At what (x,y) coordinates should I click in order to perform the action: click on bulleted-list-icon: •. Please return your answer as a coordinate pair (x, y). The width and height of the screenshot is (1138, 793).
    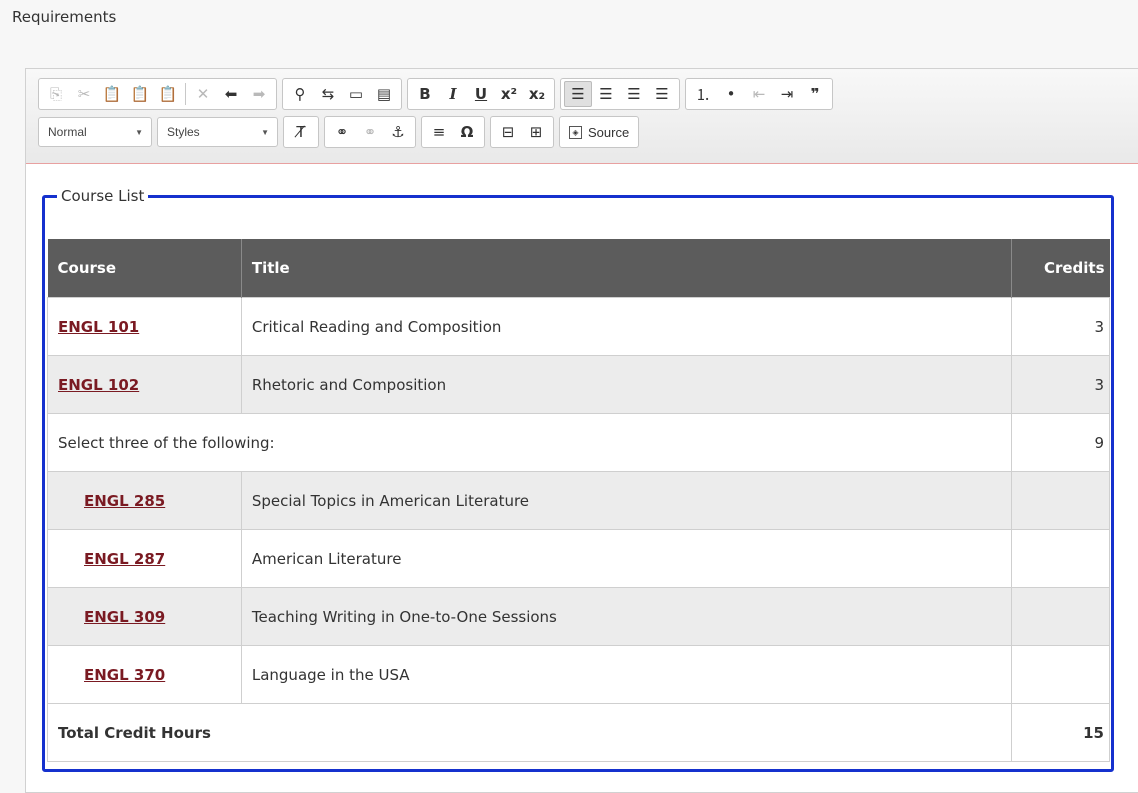
    Looking at the image, I should click on (731, 94).